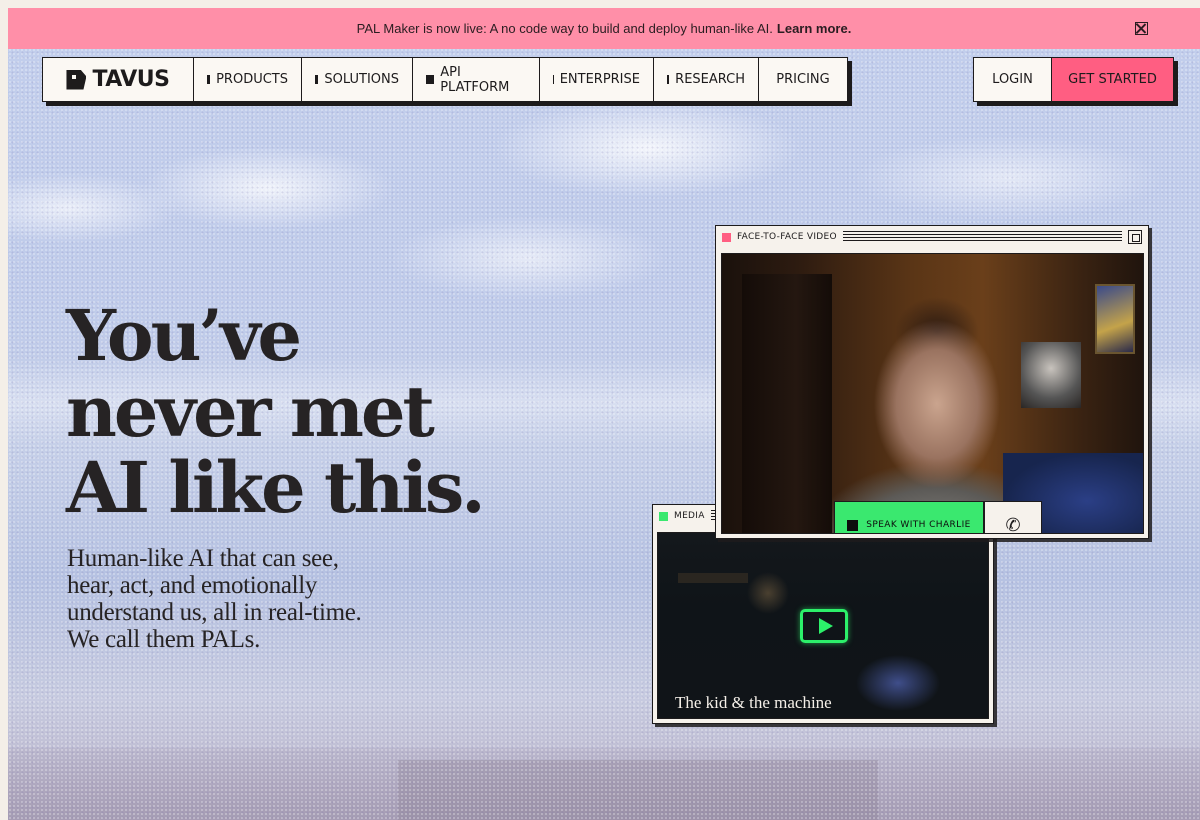  I want to click on get-started-button: GET STARTED, so click(1112, 79).